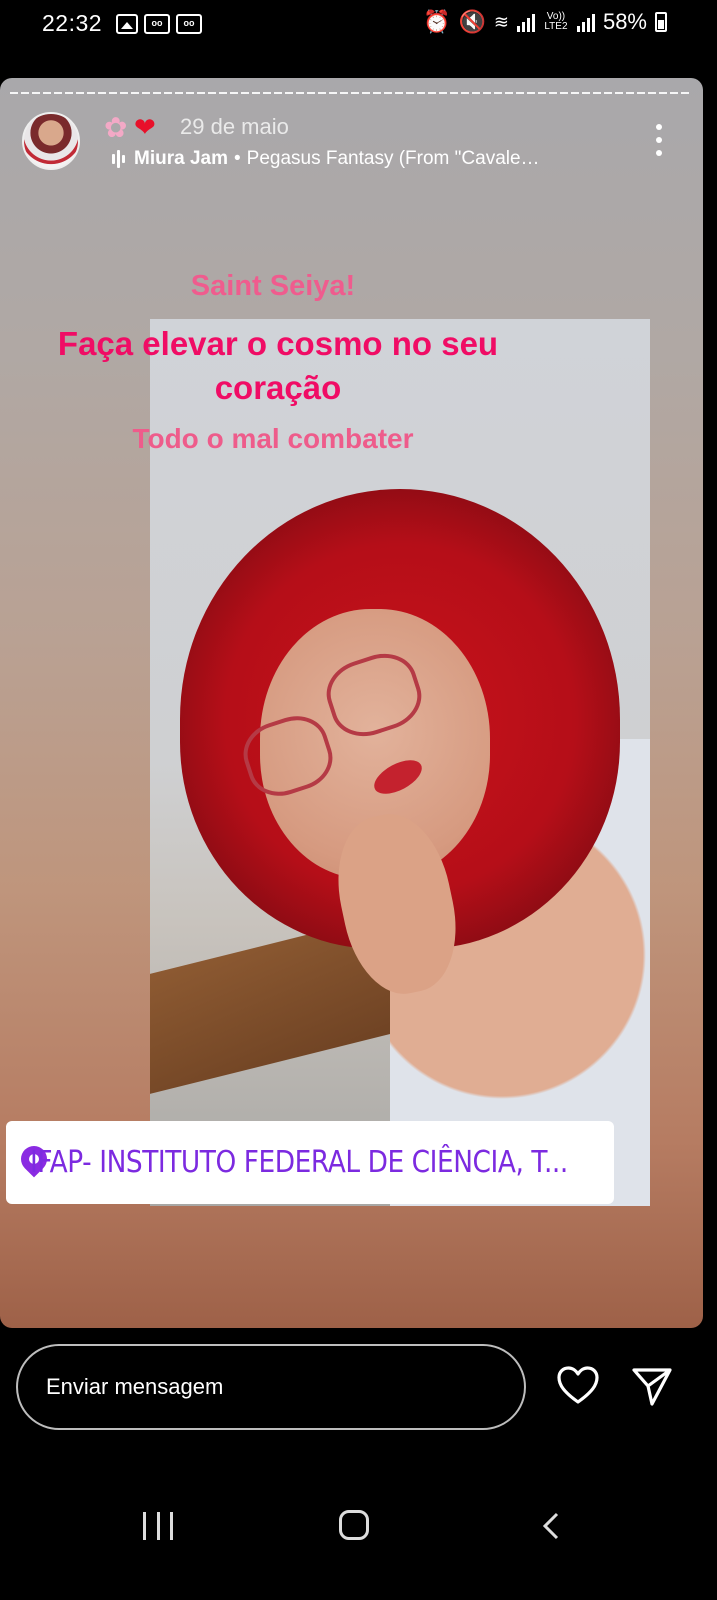  Describe the element at coordinates (652, 1386) in the screenshot. I see `send-icon` at that location.